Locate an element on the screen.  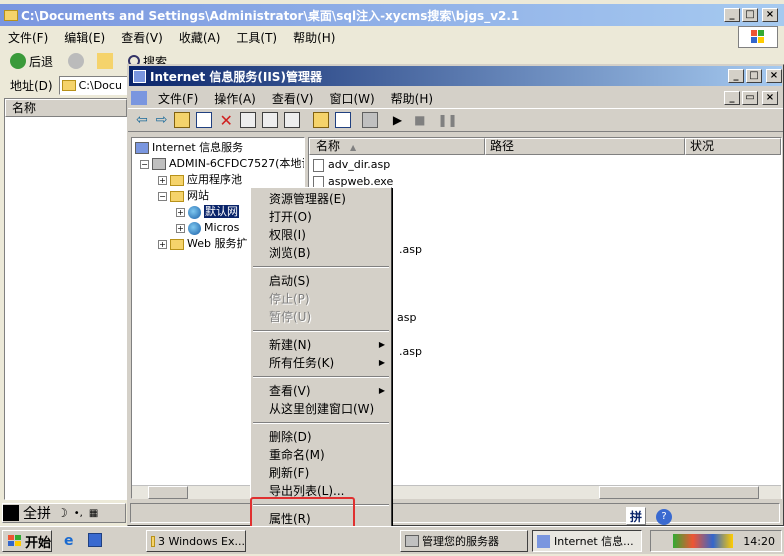
help-circle-icon: ? is located at coordinates (664, 517).